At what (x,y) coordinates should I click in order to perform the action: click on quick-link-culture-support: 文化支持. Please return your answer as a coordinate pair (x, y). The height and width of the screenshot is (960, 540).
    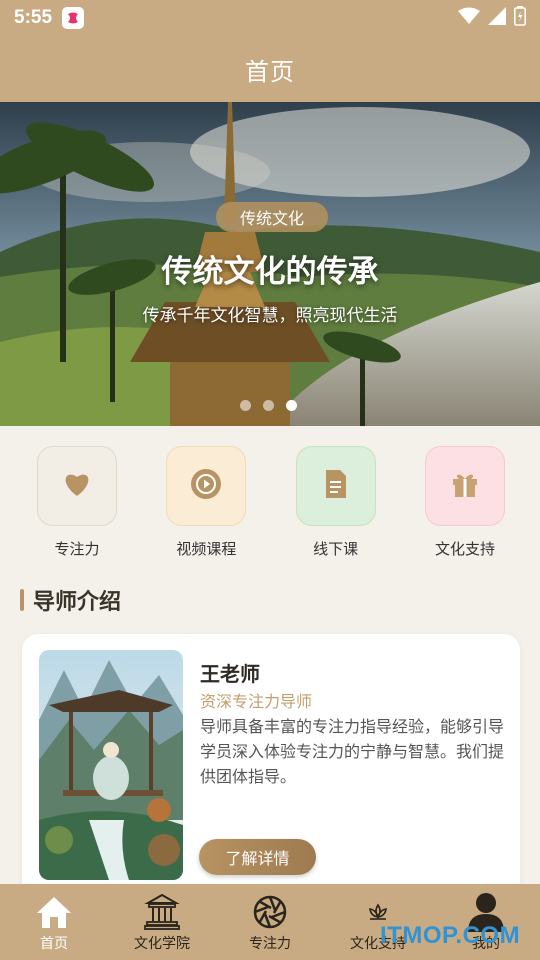
    Looking at the image, I should click on (464, 502).